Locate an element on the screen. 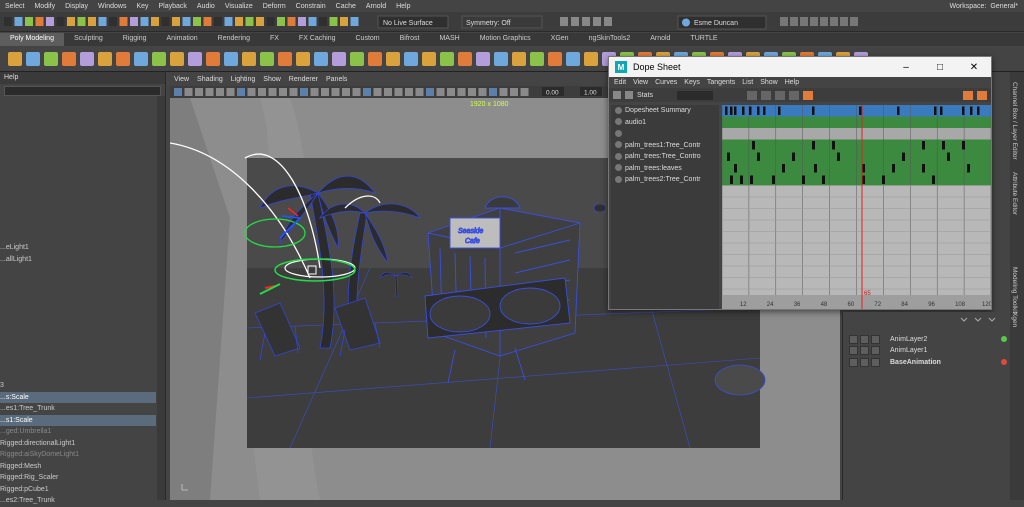 The width and height of the screenshot is (1024, 507). side-tab-attribute-editor: Attribute Editor is located at coordinates (1014, 193).